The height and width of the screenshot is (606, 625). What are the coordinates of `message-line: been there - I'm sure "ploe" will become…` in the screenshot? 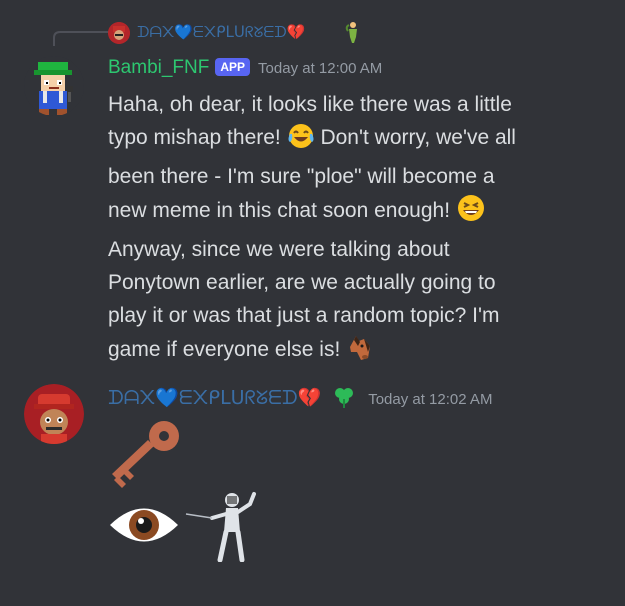 It's located at (301, 176).